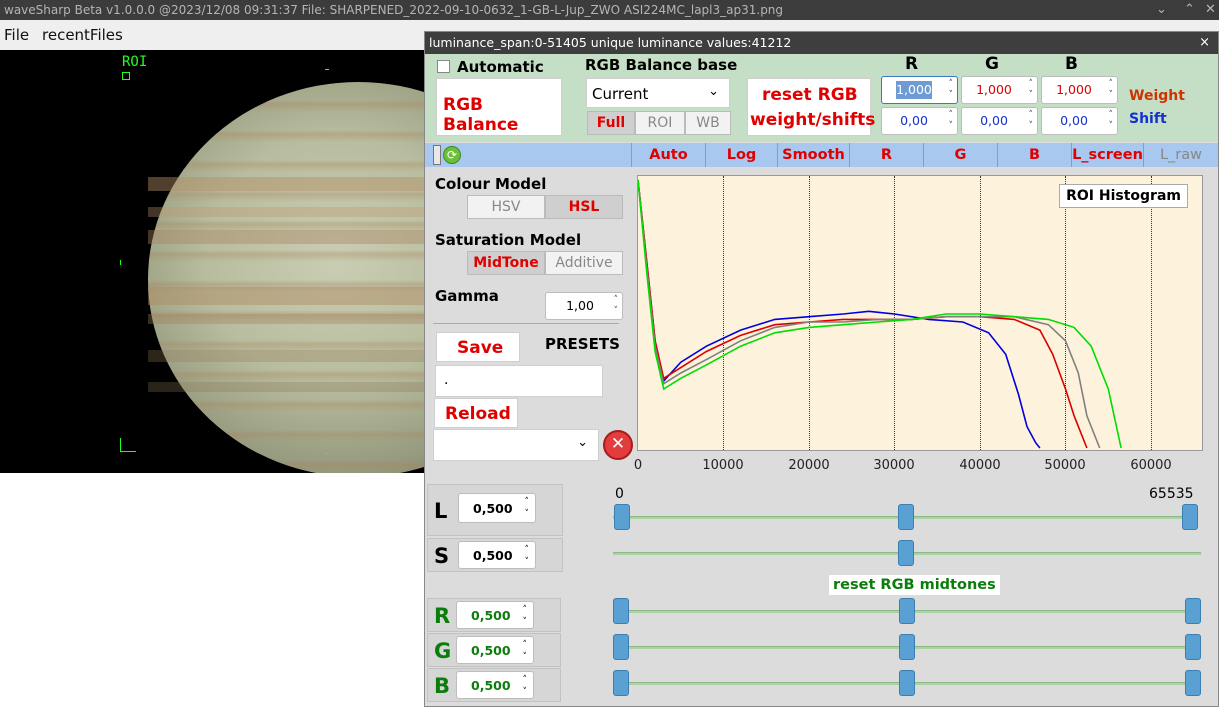 The height and width of the screenshot is (710, 1219). I want to click on reset-rgb-midtones-button: reset RGB midtones, so click(914, 585).